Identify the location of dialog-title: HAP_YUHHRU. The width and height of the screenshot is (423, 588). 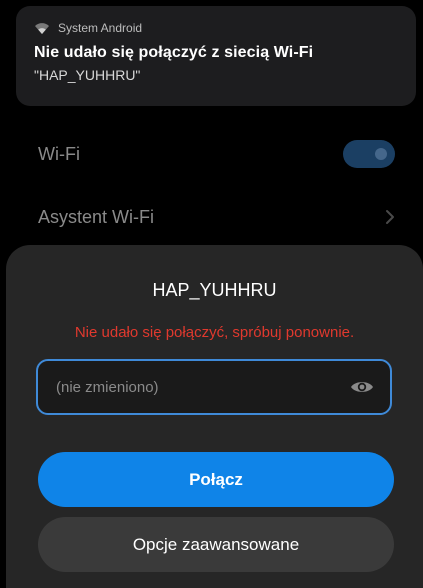
(214, 290).